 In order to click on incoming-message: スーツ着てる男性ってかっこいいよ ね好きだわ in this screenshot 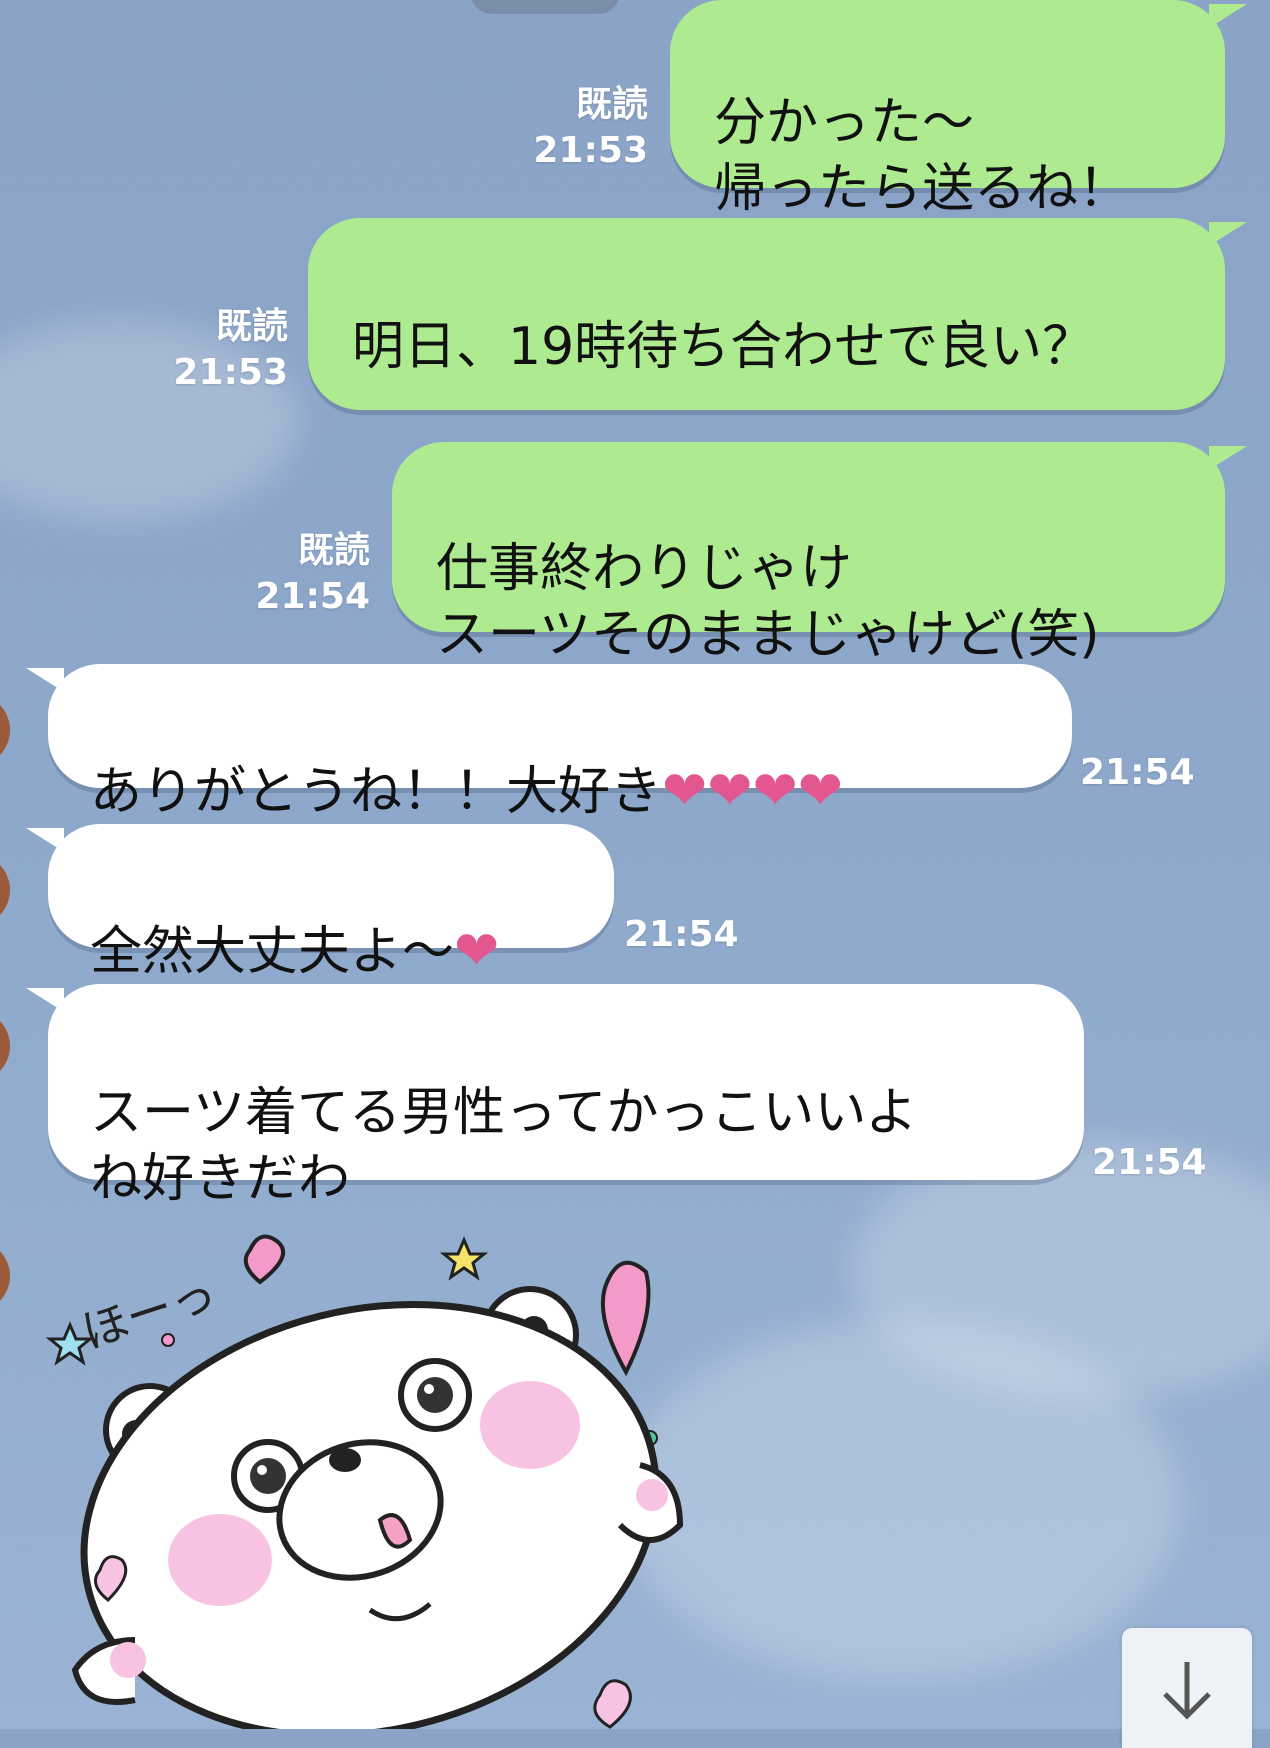, I will do `click(555, 1096)`.